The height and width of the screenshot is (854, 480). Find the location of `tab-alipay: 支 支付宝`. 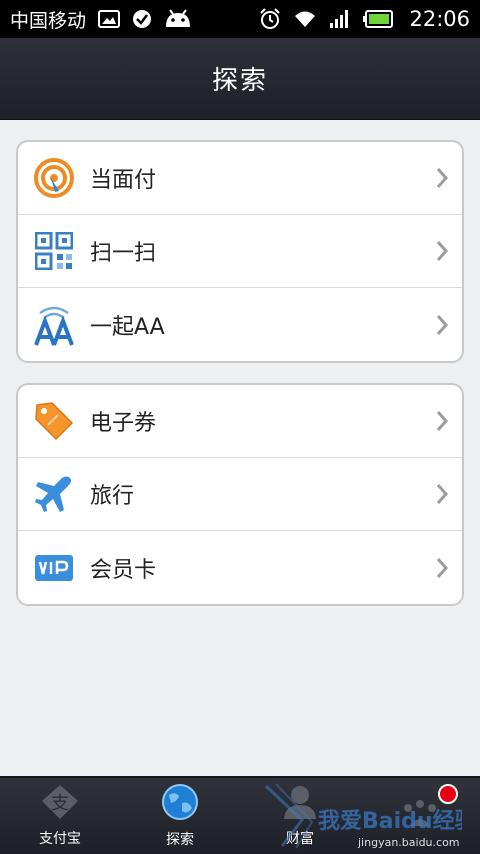

tab-alipay: 支 支付宝 is located at coordinates (60, 816).